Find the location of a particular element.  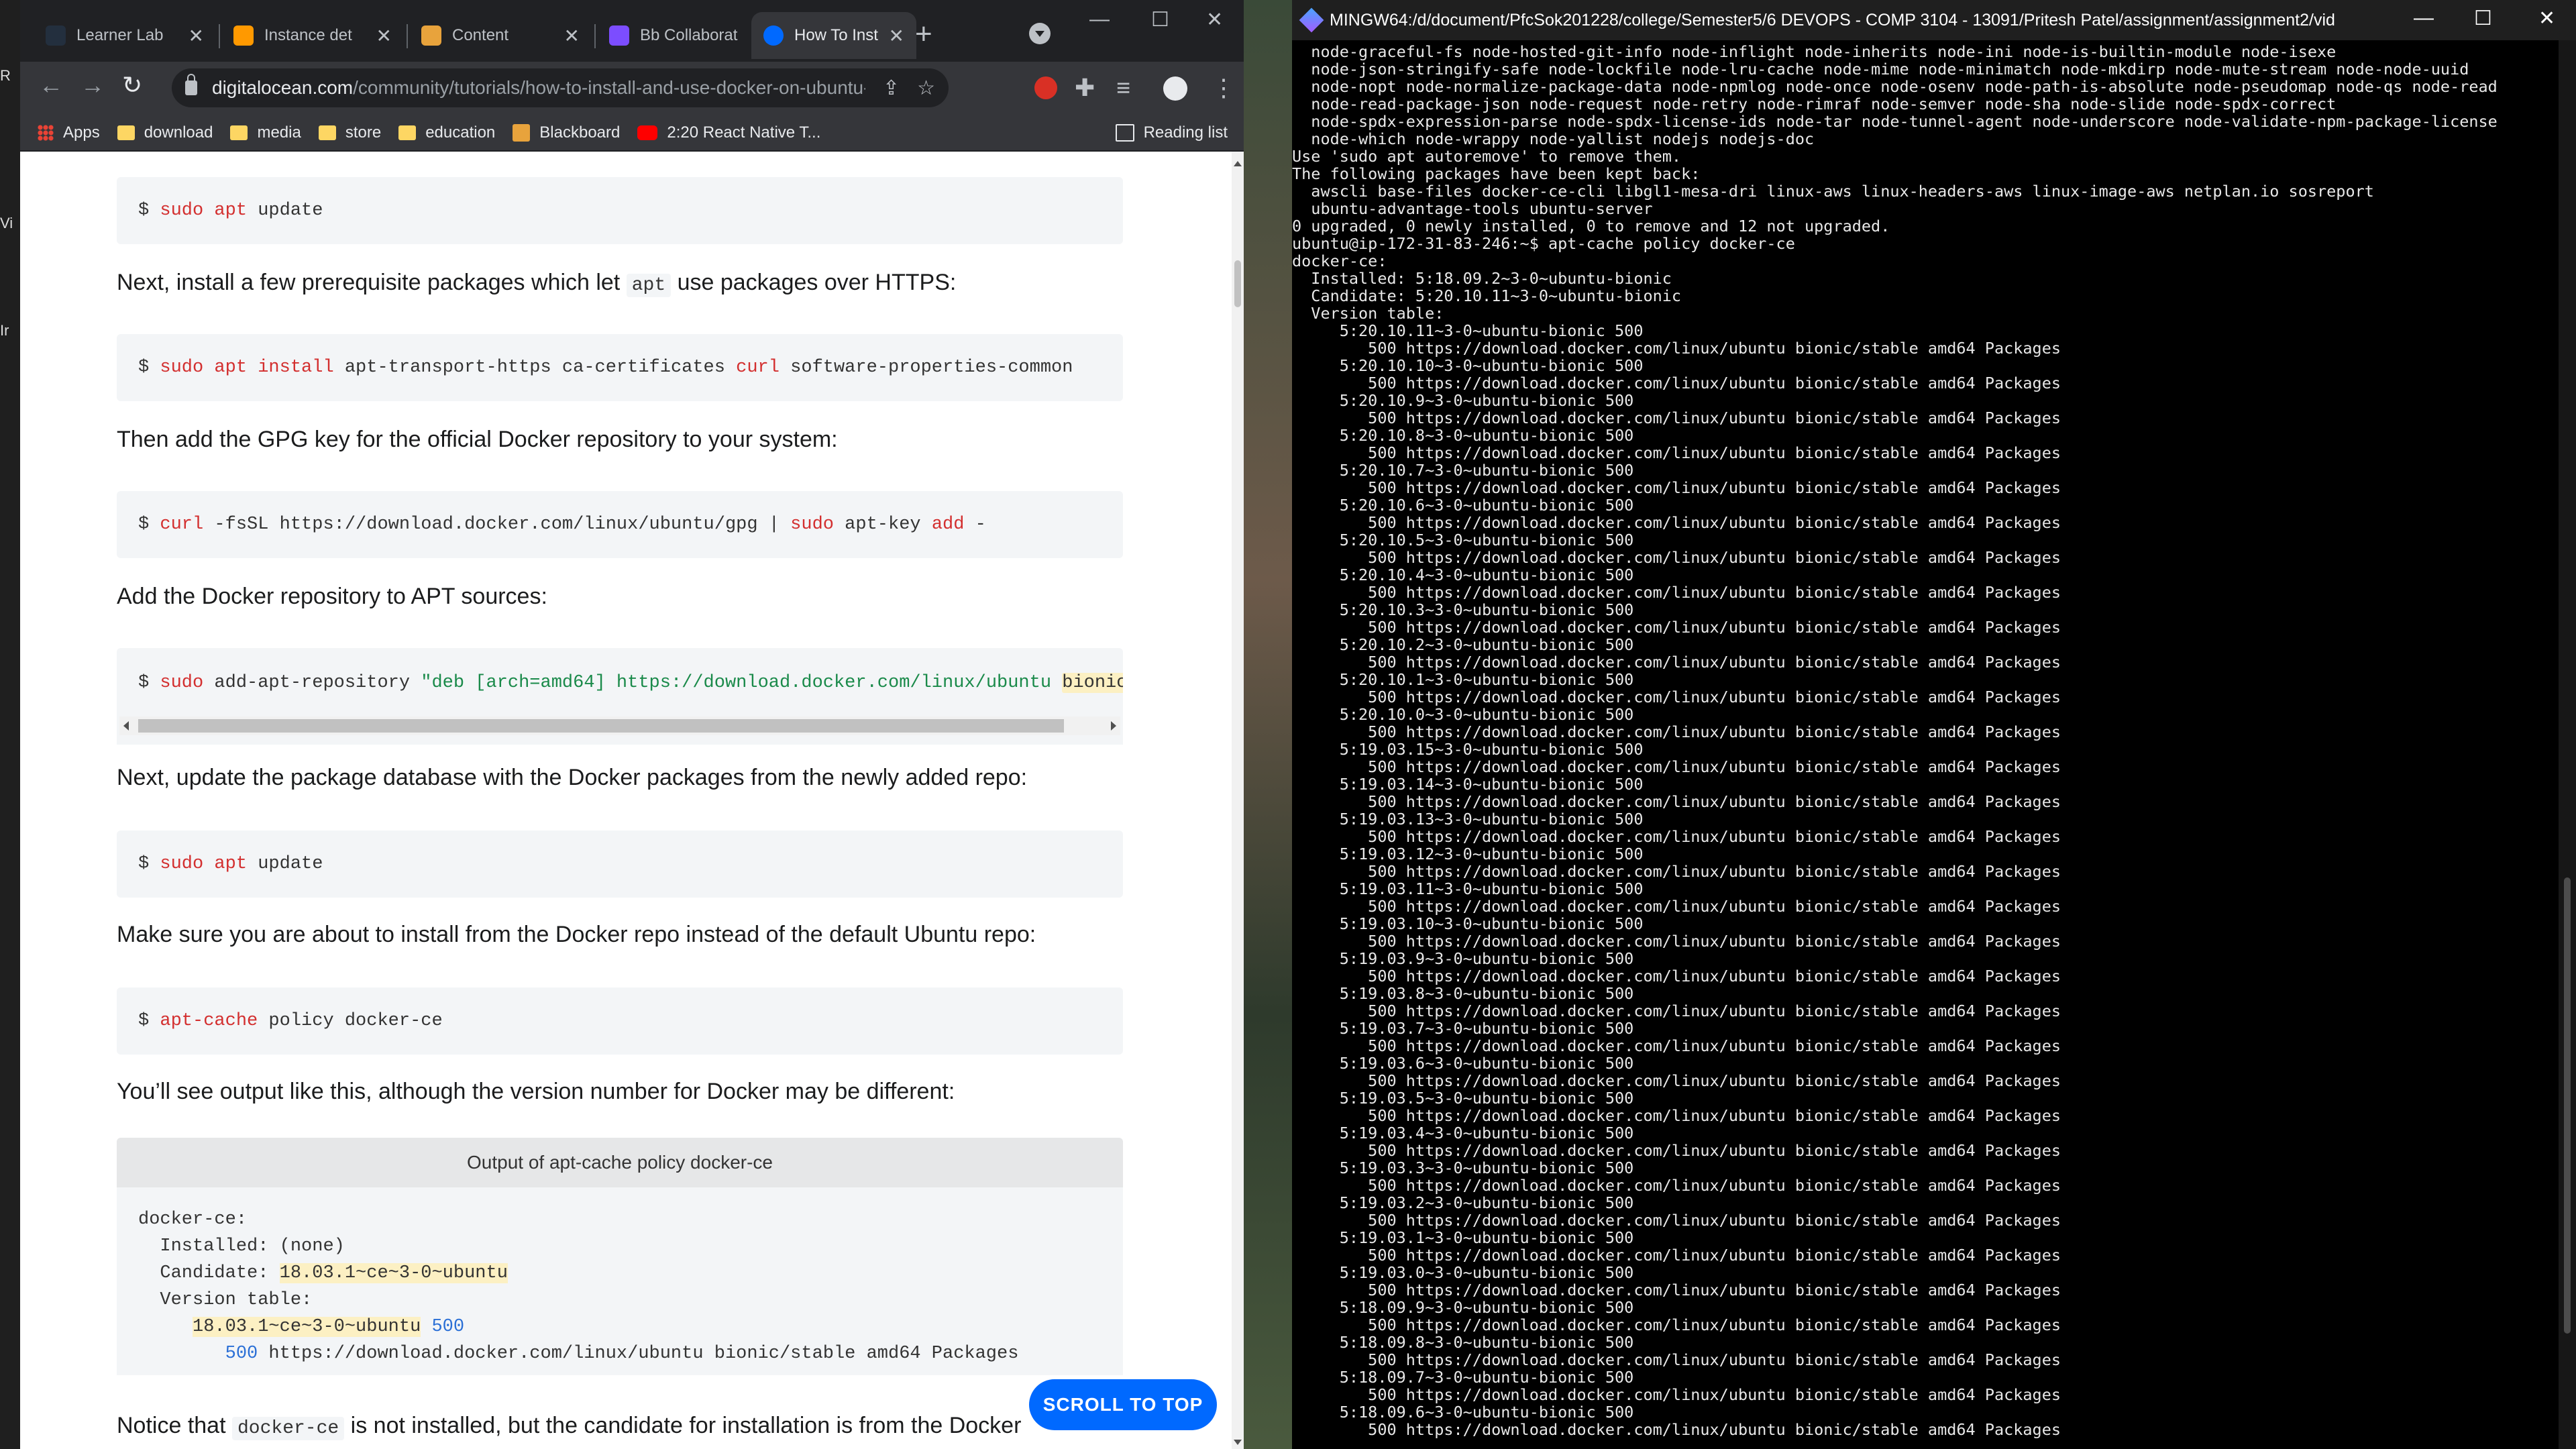

terminal-line: Candidate: 5:20.10.11~3-0~ubuntu-bionic is located at coordinates (1487, 295).